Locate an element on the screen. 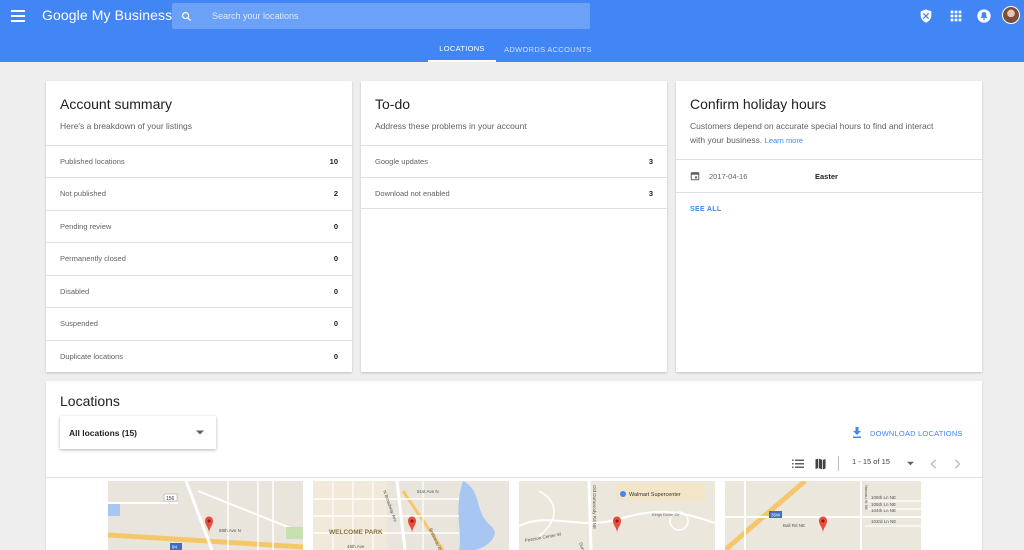 This screenshot has height=550, width=1024. map-label: 156 is located at coordinates (170, 499).